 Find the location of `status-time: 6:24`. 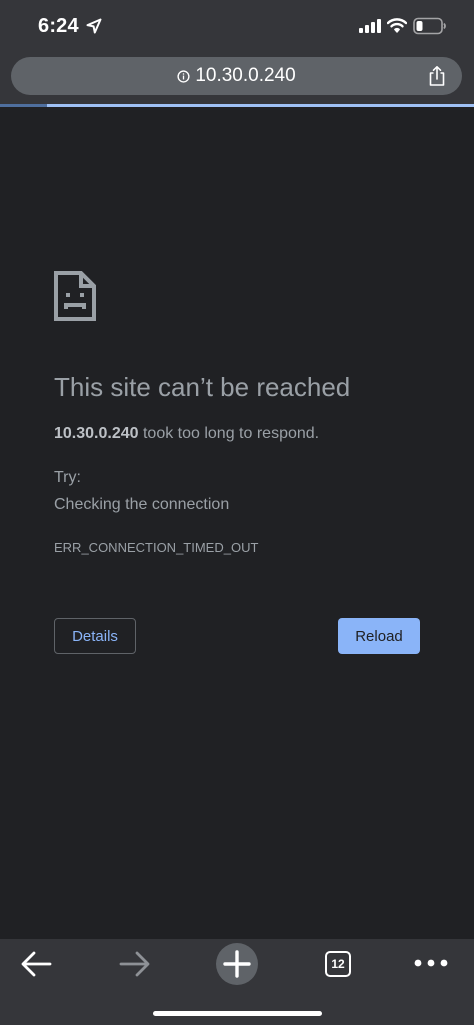

status-time: 6:24 is located at coordinates (58, 26).